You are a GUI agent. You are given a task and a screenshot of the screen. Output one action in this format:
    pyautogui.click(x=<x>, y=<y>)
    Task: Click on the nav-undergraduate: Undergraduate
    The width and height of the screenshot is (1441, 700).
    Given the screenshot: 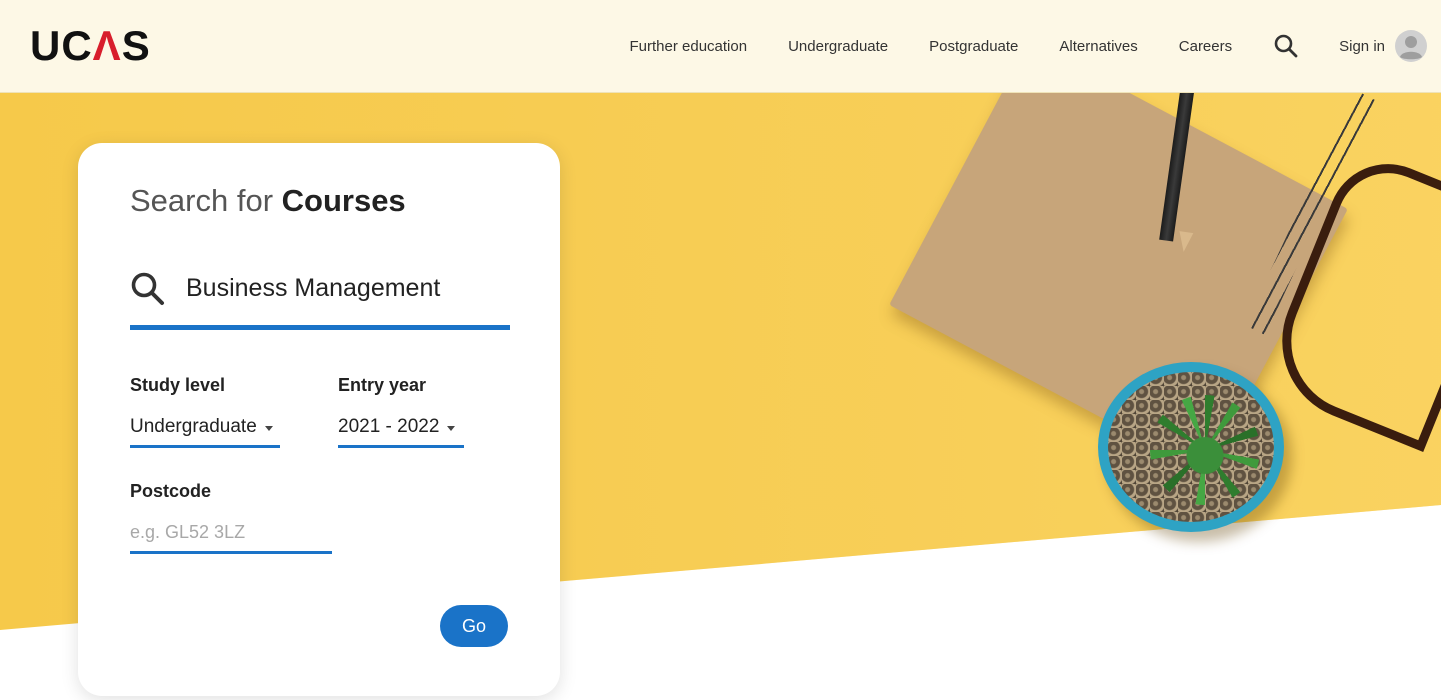 What is the action you would take?
    pyautogui.click(x=838, y=46)
    